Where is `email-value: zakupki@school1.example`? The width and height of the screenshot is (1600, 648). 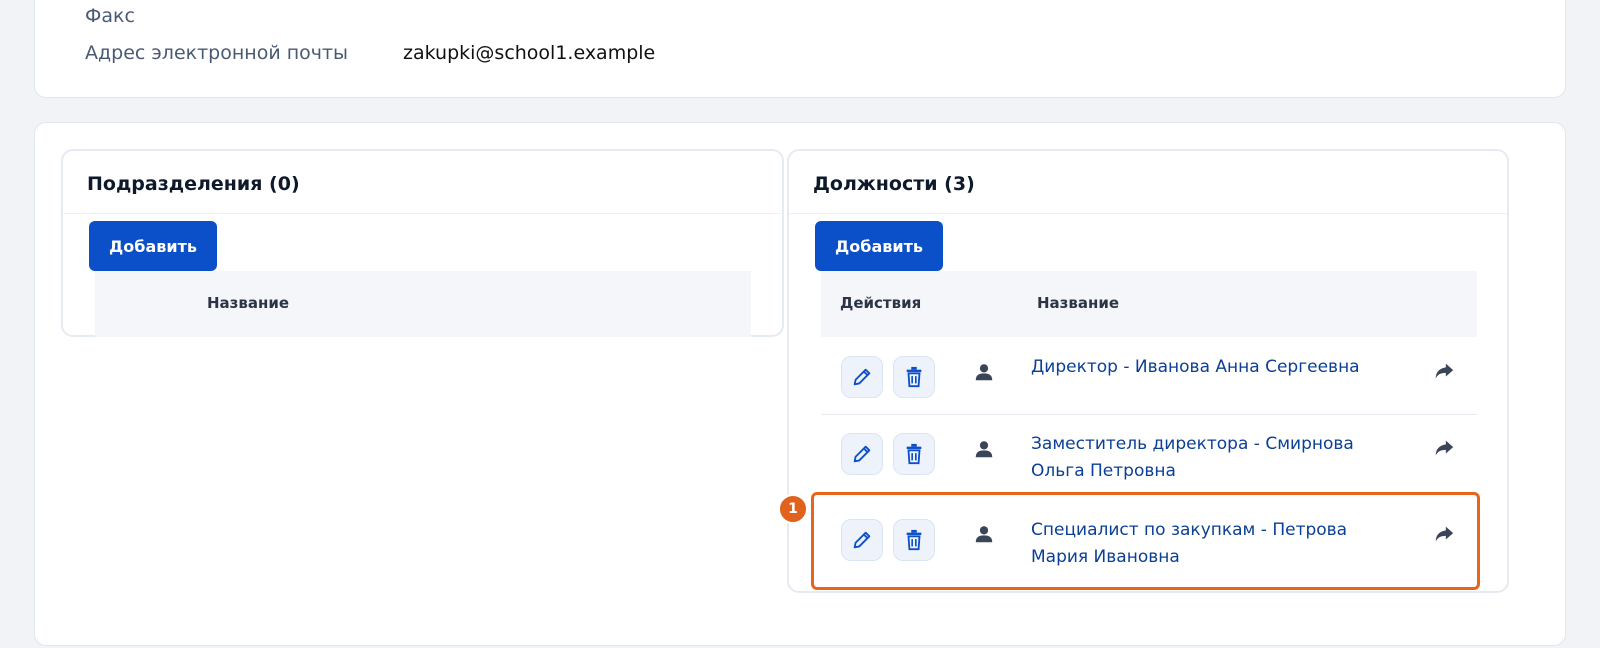
email-value: zakupki@school1.example is located at coordinates (529, 53).